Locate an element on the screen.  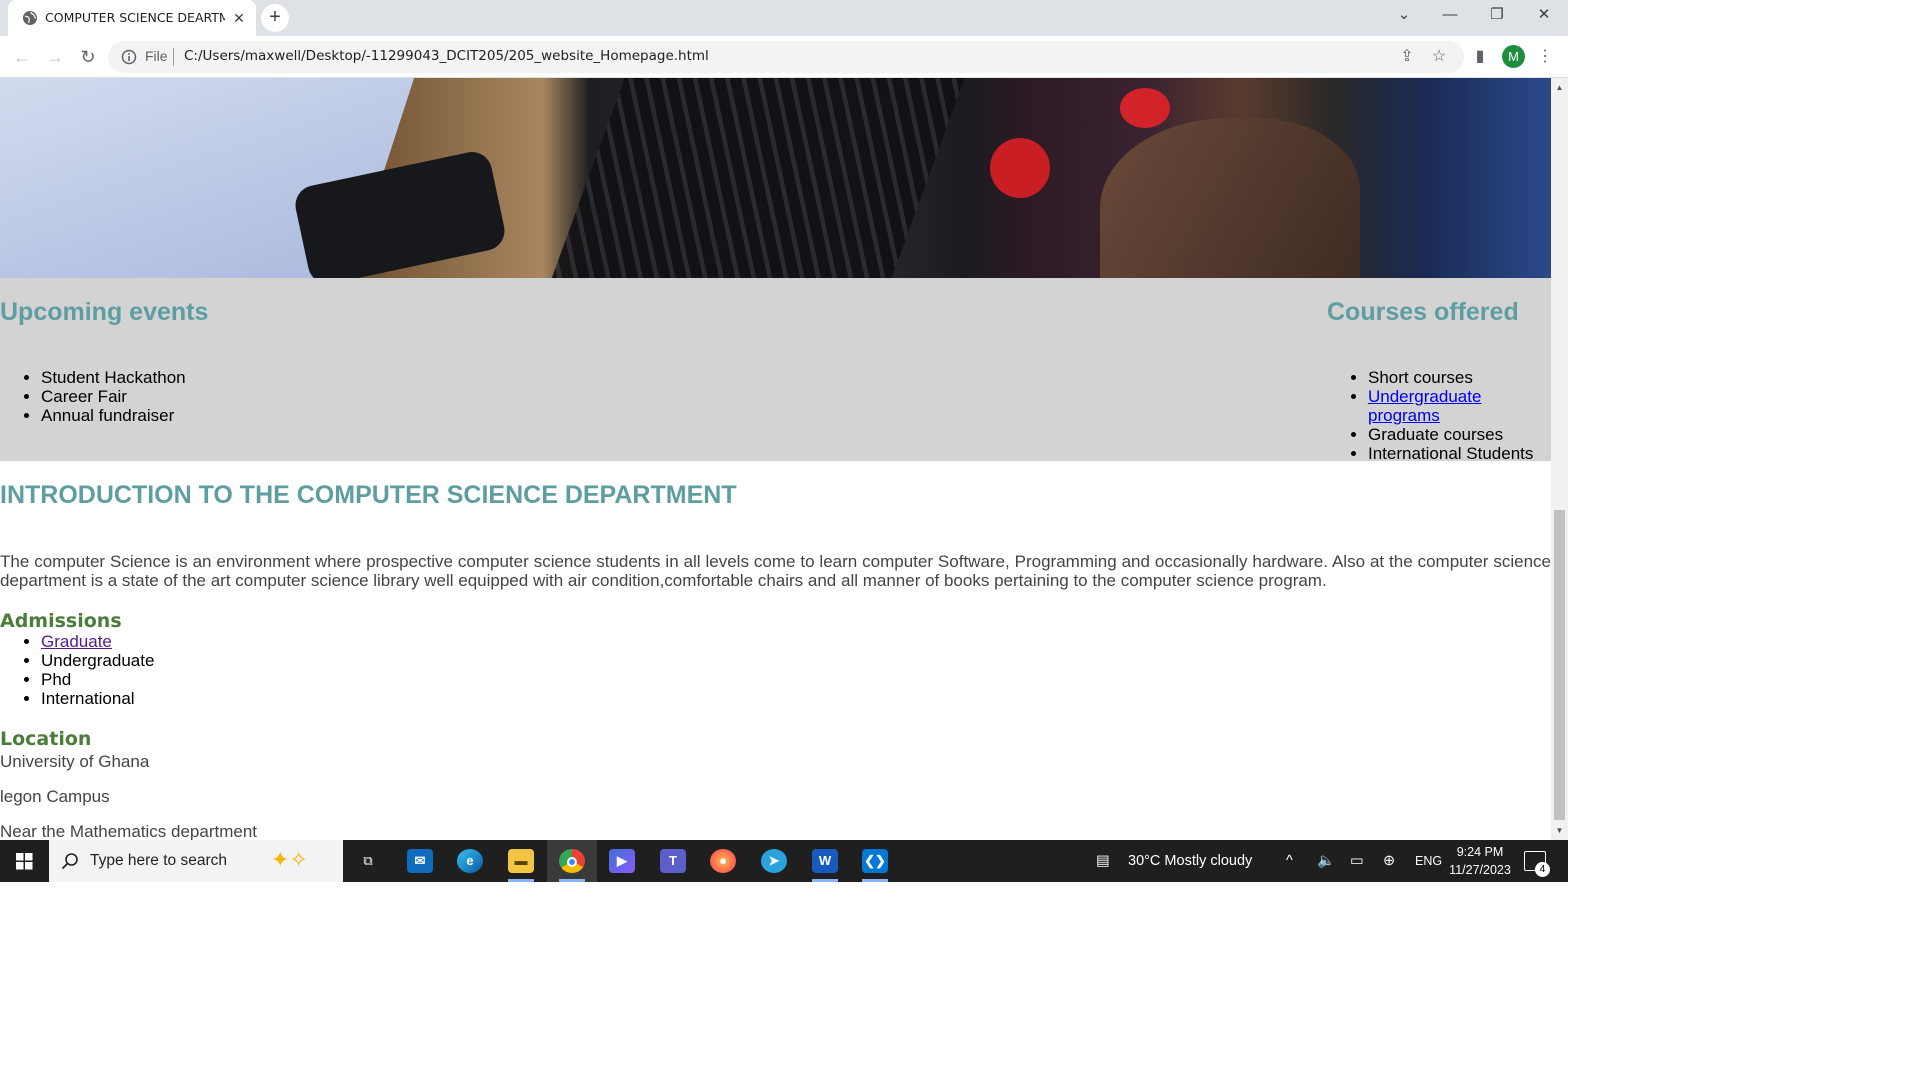
browser-title-bar: COMPUTER SCIENCE DEARTMEN ✕ + ⌄ — ❐ ✕ is located at coordinates (784, 18).